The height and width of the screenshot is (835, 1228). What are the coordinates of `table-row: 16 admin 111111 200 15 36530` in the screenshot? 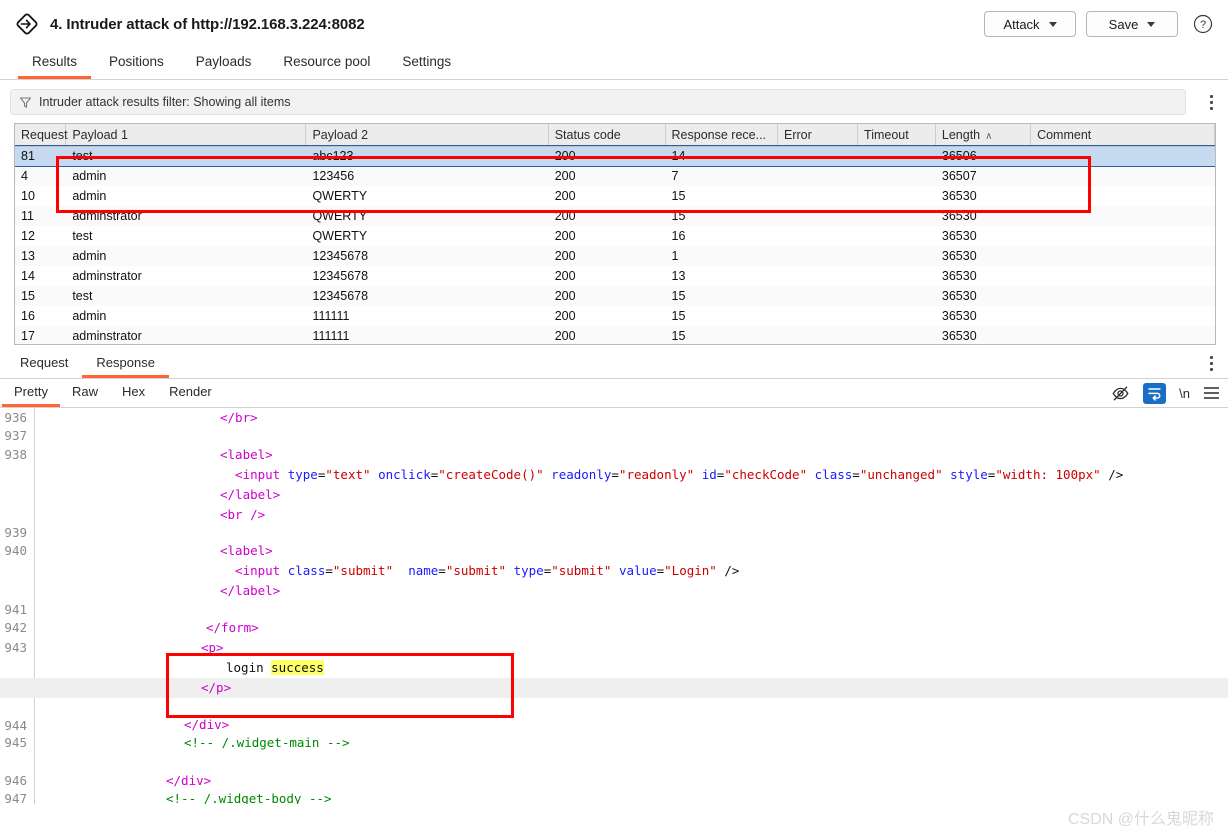 It's located at (615, 316).